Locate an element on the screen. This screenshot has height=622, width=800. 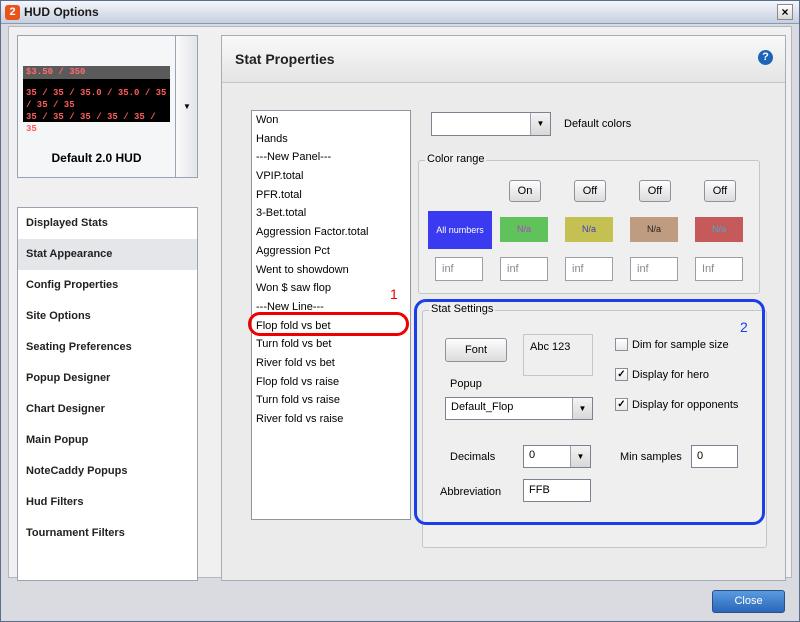
highlight-ring-red is located at coordinates (328, 324).